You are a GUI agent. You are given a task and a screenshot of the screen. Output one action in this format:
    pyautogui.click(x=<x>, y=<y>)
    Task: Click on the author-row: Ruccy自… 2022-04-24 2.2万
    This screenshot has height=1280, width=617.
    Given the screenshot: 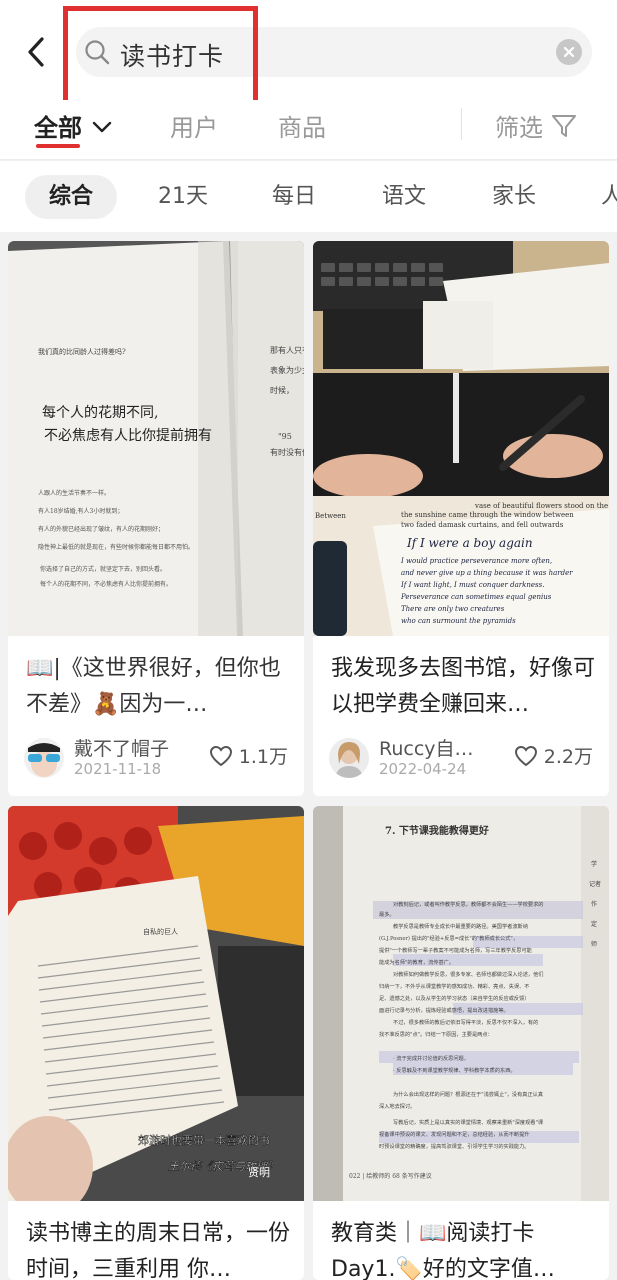 What is the action you would take?
    pyautogui.click(x=462, y=759)
    